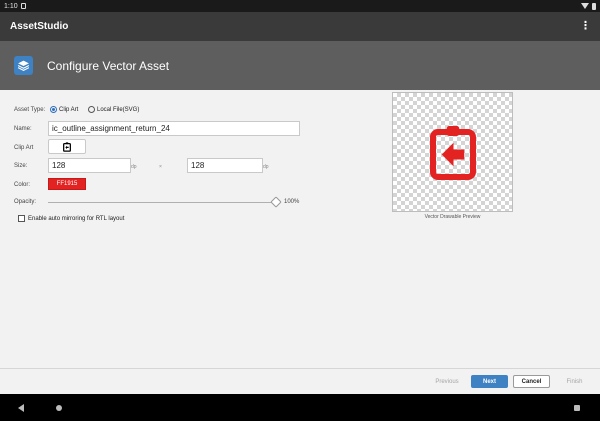 This screenshot has width=600, height=421. I want to click on previous-button: Previous, so click(447, 381).